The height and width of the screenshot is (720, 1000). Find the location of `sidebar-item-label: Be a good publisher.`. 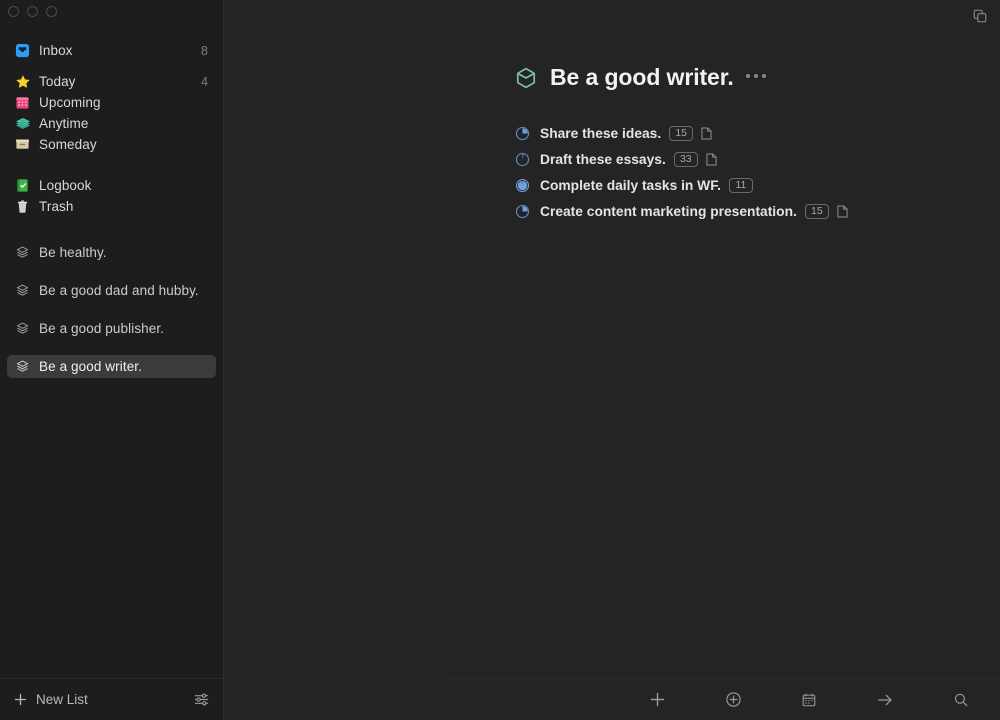

sidebar-item-label: Be a good publisher. is located at coordinates (102, 328).